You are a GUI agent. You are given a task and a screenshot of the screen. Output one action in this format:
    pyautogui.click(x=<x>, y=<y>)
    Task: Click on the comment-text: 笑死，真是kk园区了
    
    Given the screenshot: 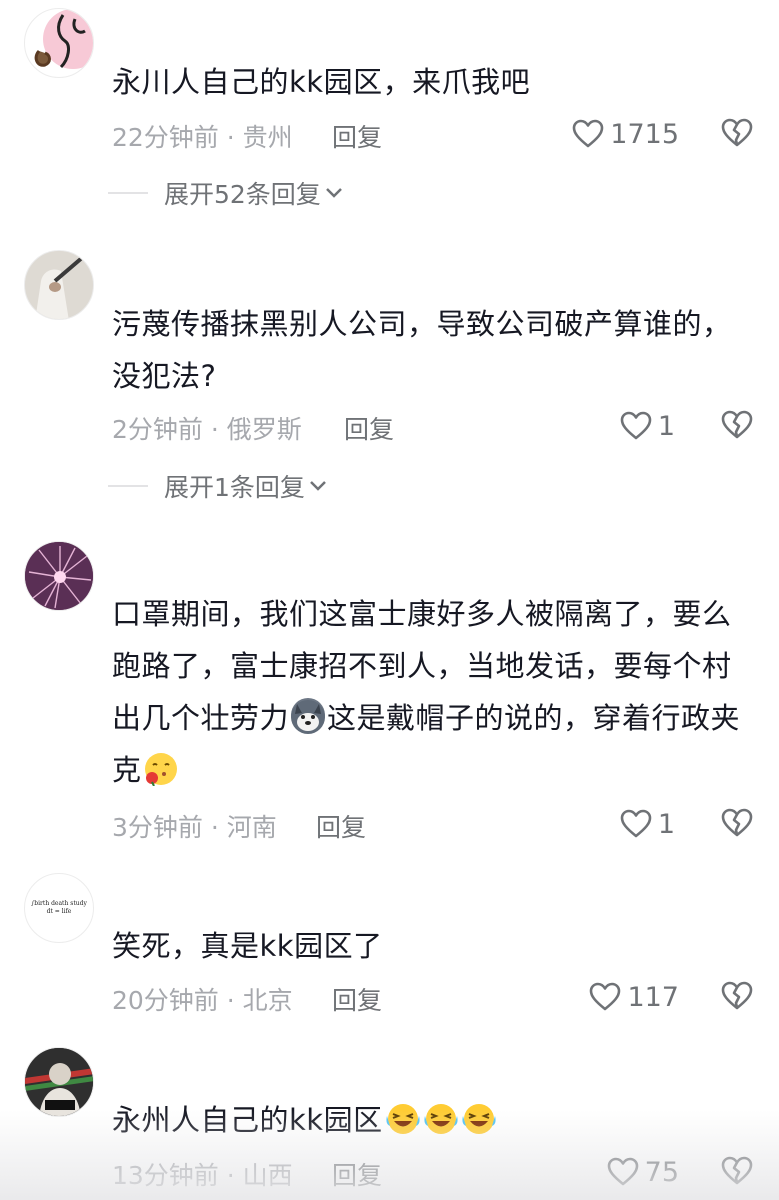 What is the action you would take?
    pyautogui.click(x=247, y=946)
    